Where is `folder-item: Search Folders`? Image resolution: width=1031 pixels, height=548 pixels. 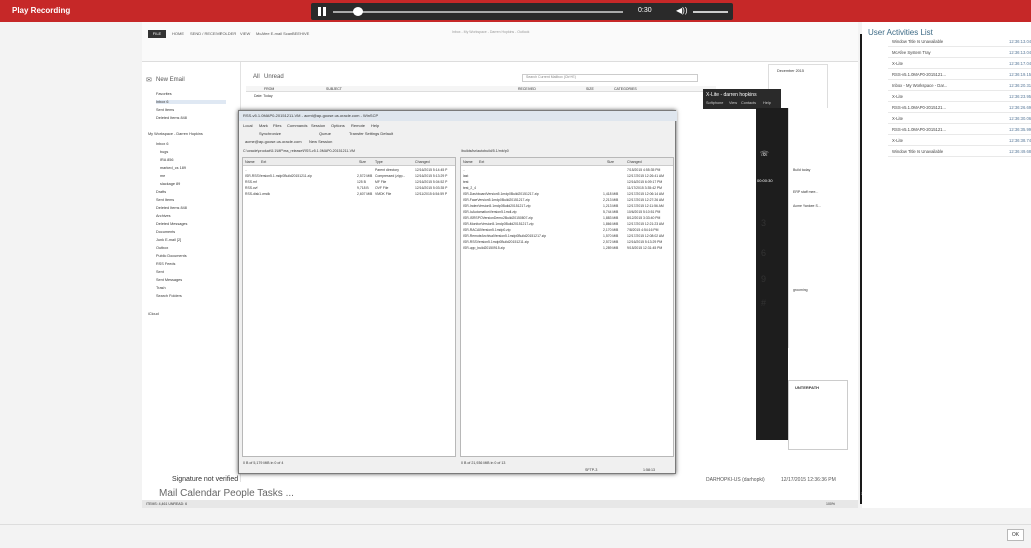
folder-item: Search Folders is located at coordinates (169, 296).